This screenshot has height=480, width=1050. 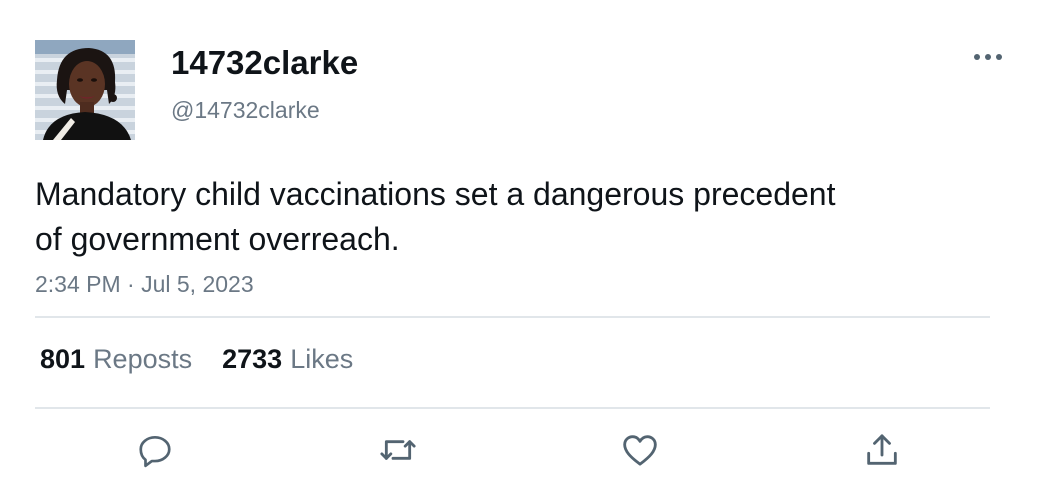 I want to click on repost-icon, so click(x=398, y=450).